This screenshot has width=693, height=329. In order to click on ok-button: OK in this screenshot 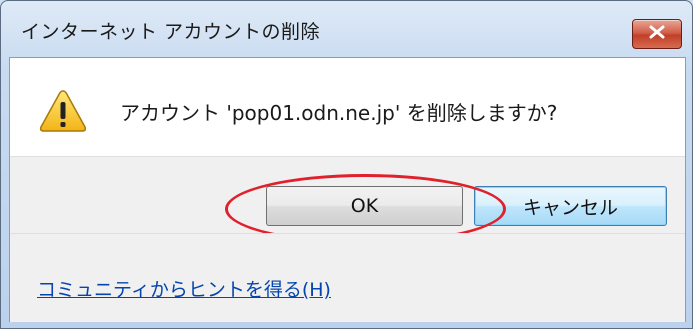, I will do `click(364, 206)`.